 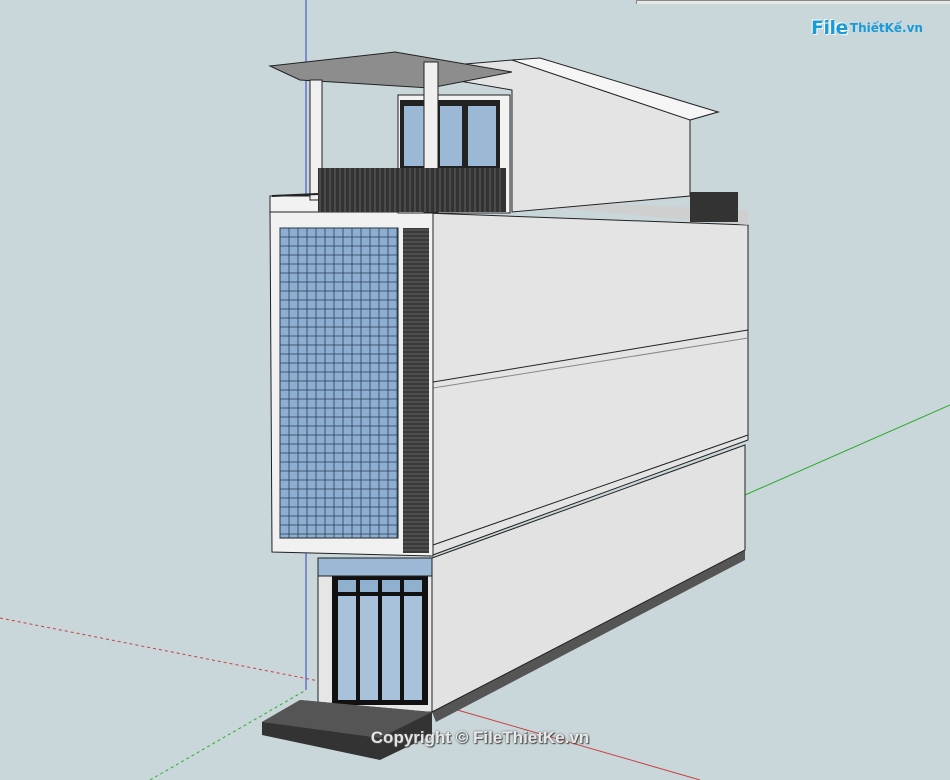 I want to click on rear-railing, so click(x=714, y=207).